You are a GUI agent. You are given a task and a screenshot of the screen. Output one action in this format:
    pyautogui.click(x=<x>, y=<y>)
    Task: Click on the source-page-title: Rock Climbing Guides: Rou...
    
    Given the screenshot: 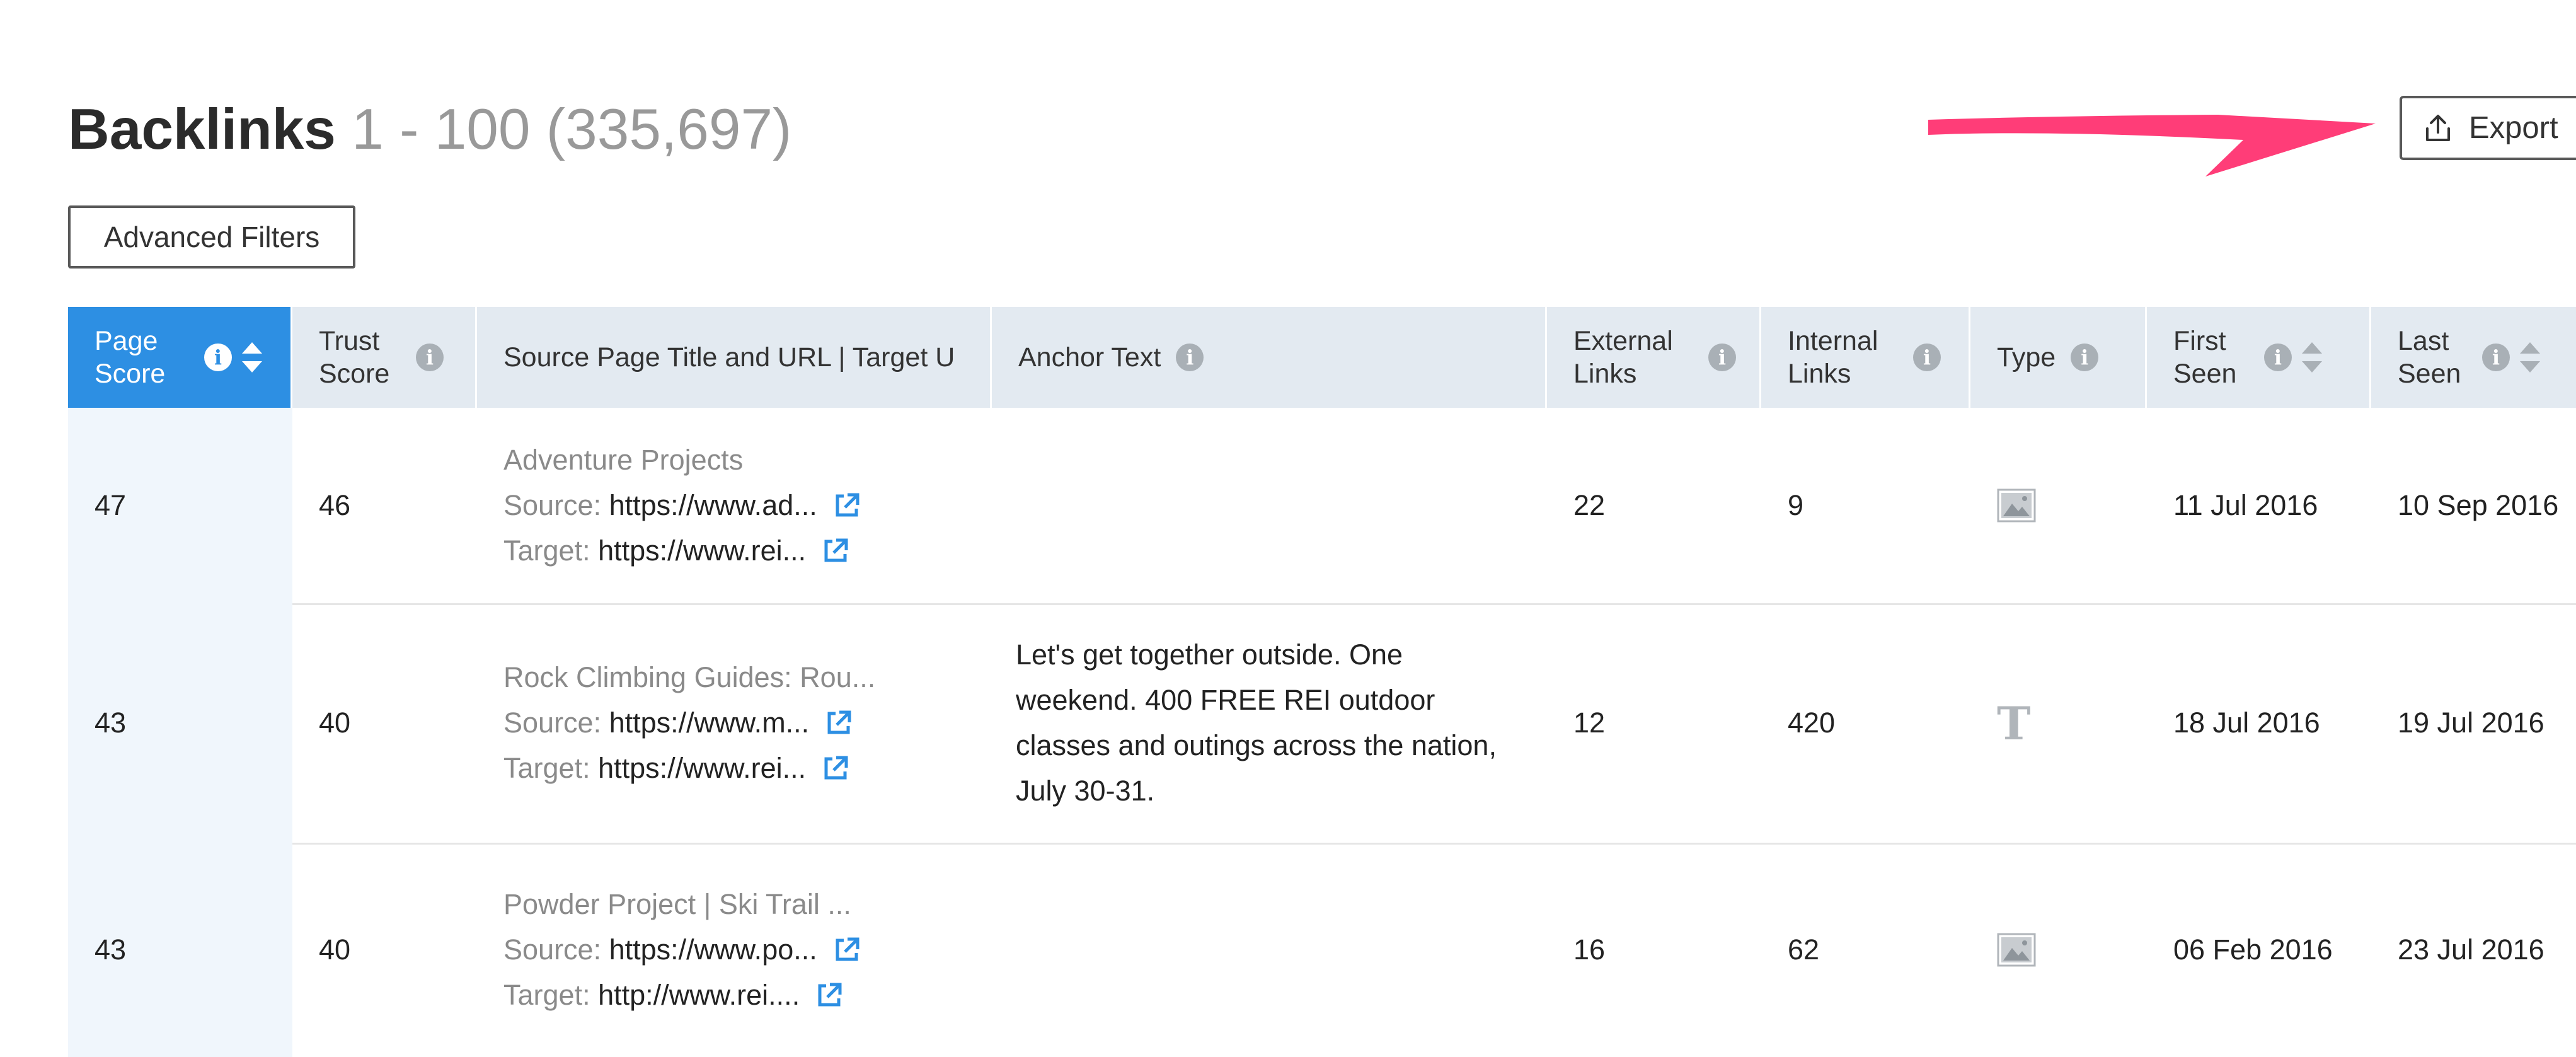 What is the action you would take?
    pyautogui.click(x=689, y=677)
    